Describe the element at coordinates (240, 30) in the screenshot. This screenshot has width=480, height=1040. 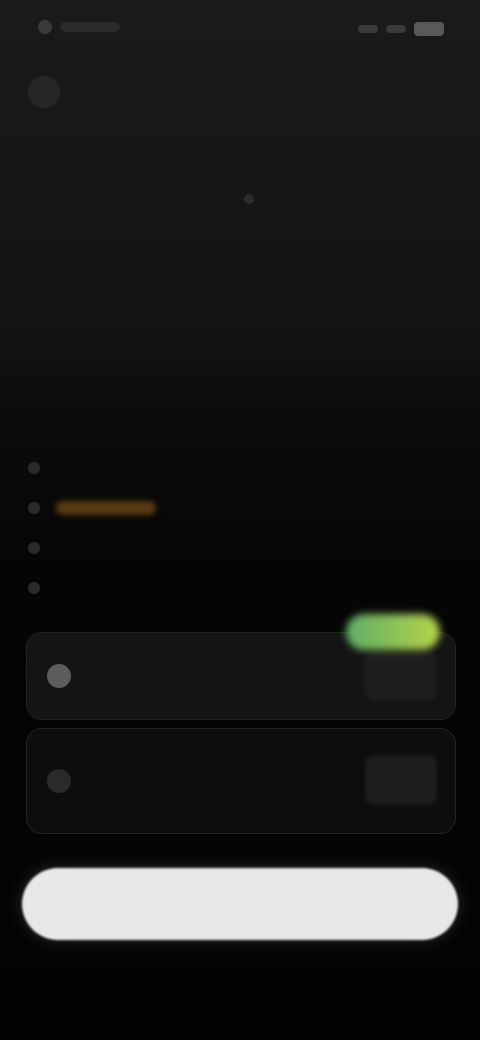
I see `status-bar` at that location.